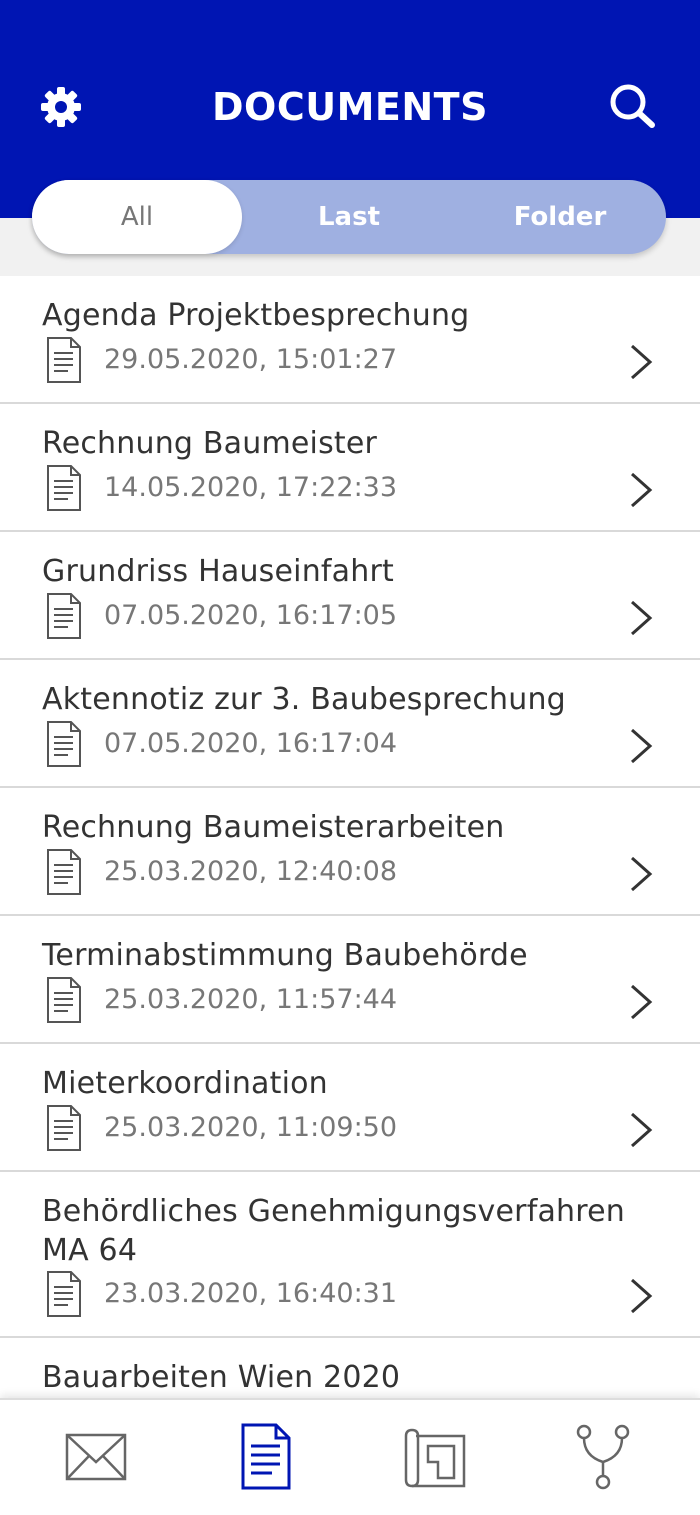  I want to click on document-title: Rechnung Baumeisterarbeiten, so click(273, 827).